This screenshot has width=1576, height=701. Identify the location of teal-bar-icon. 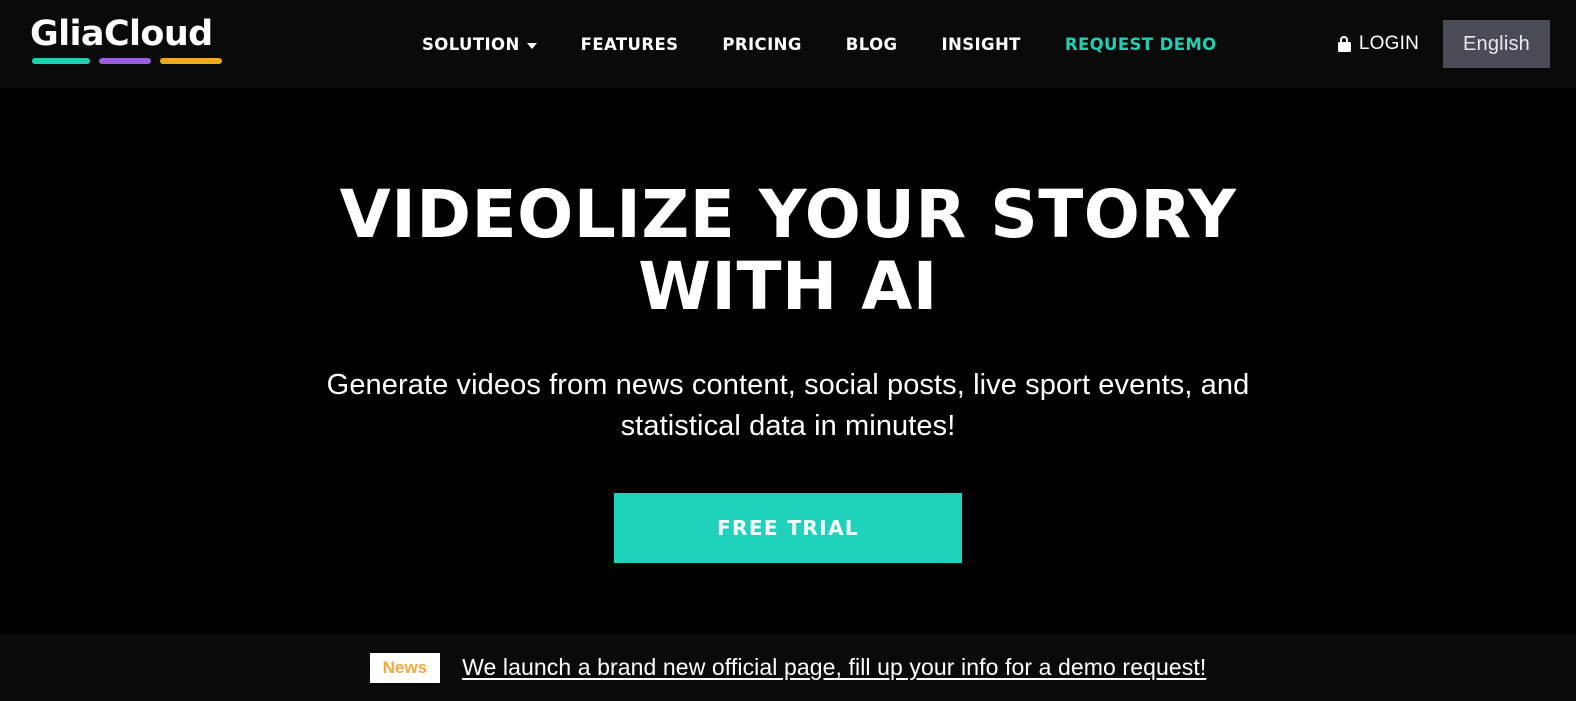
(61, 61).